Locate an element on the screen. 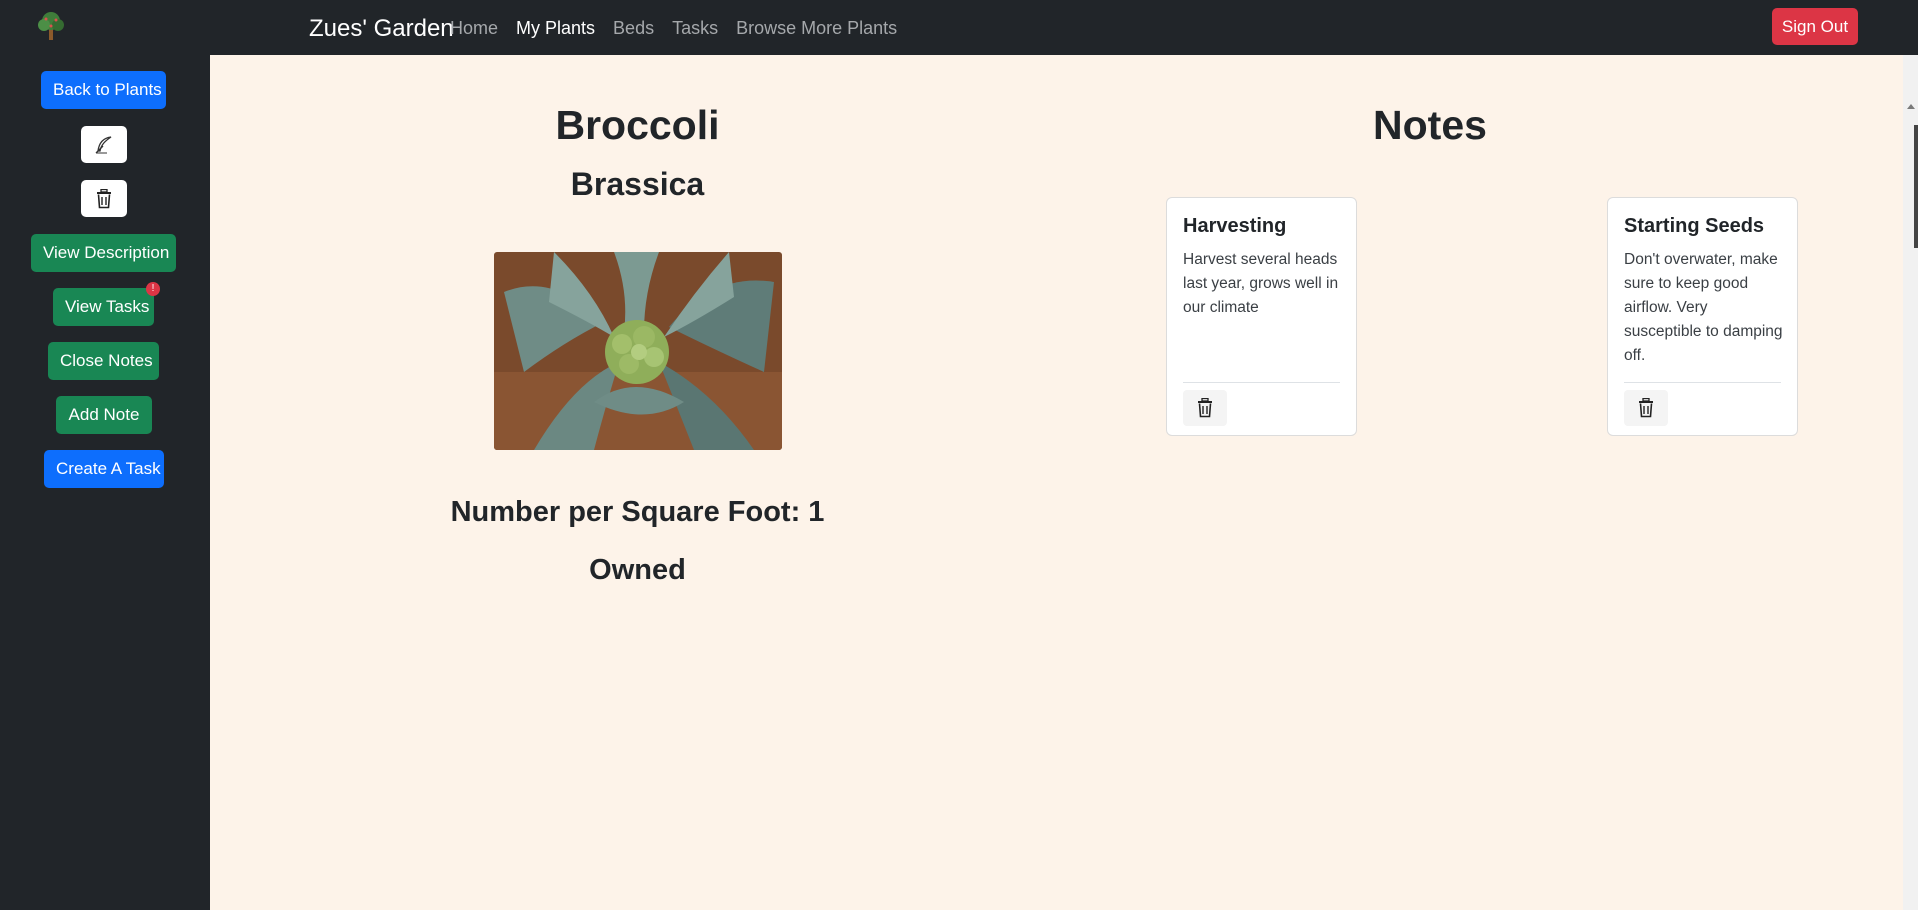  delete-plant-button is located at coordinates (104, 198).